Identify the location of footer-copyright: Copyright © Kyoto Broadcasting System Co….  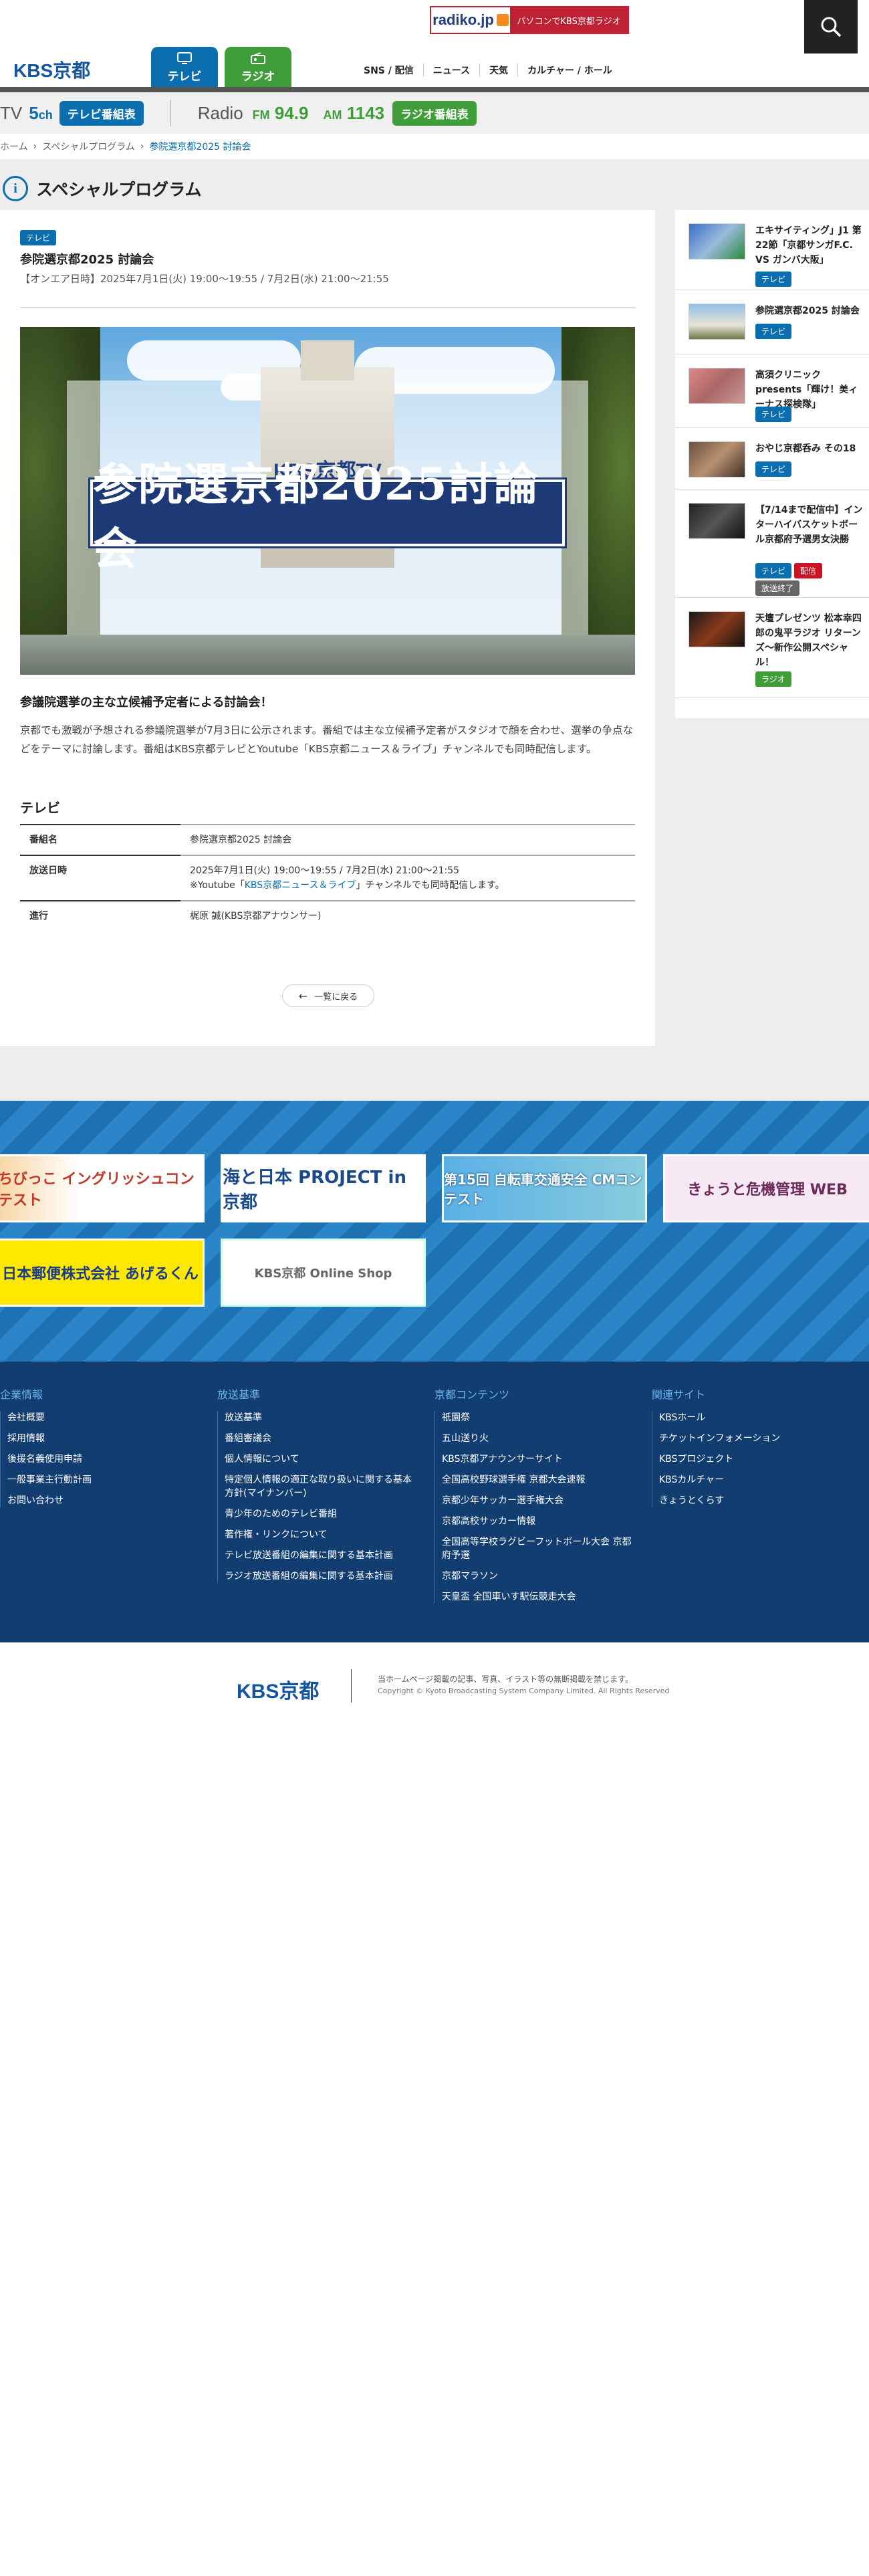
(524, 1691).